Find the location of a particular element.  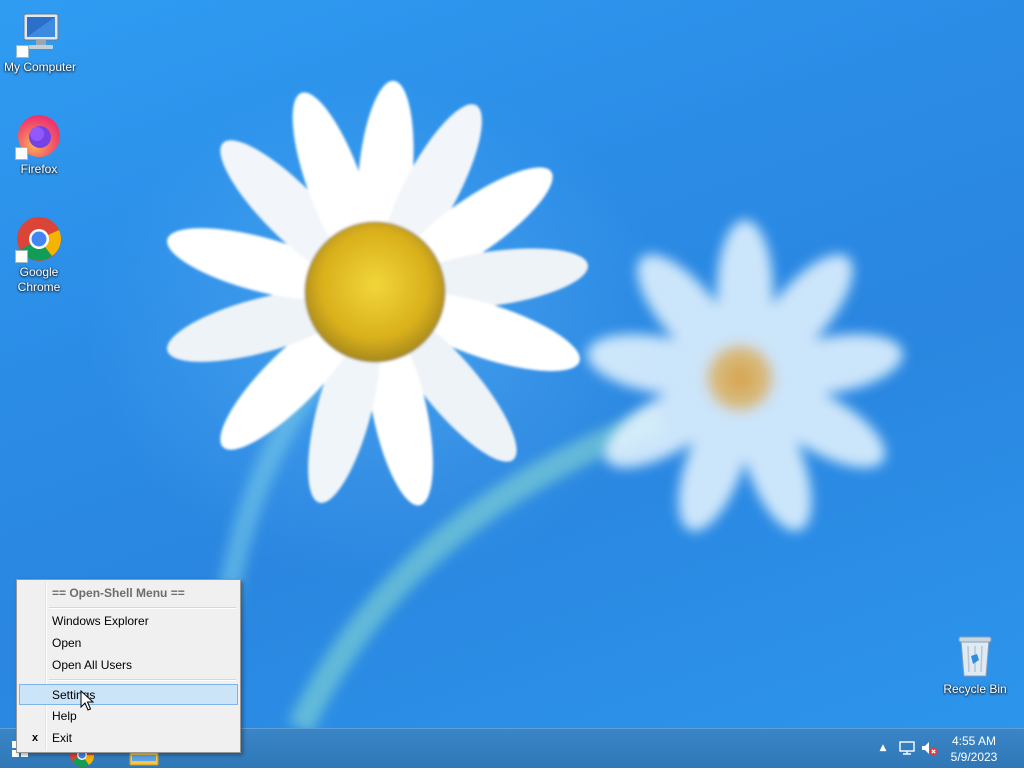

desktop-icon-google-chrome: Google Chrome is located at coordinates (39, 255).